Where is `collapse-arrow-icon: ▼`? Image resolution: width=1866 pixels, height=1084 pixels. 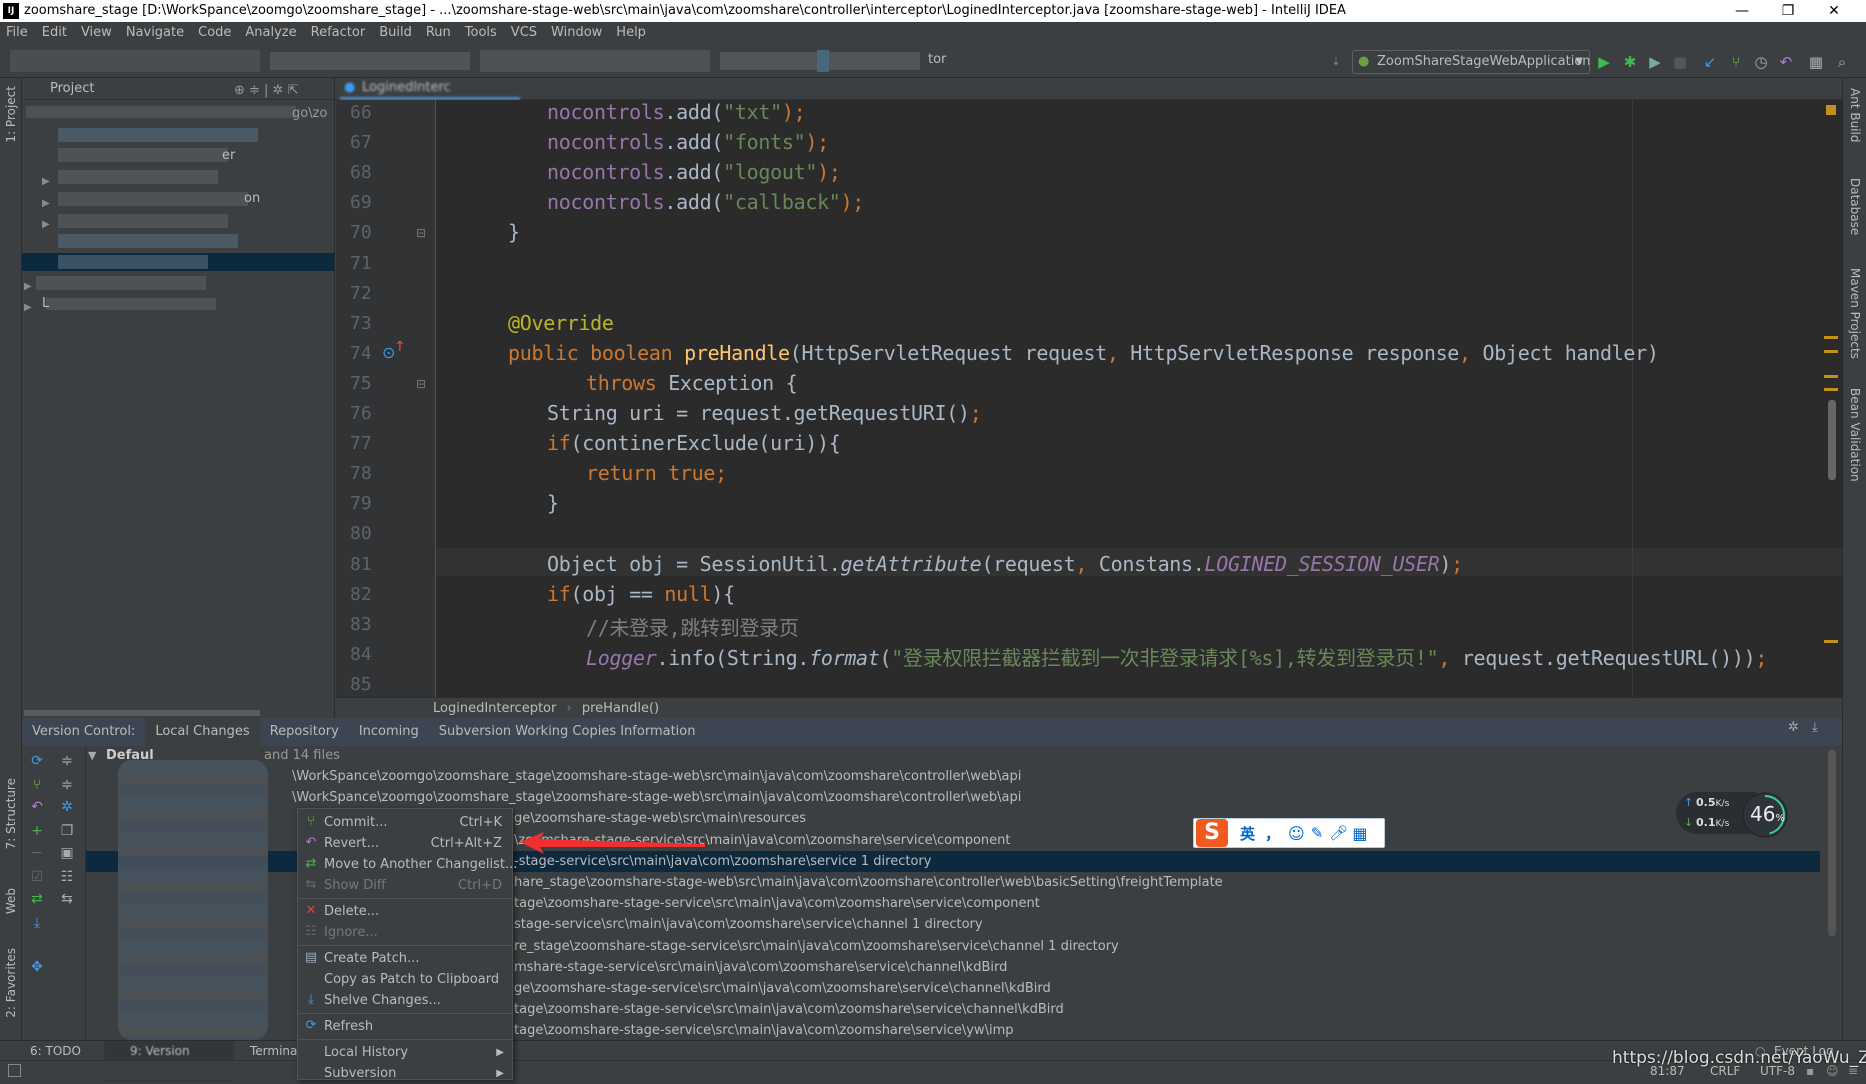 collapse-arrow-icon: ▼ is located at coordinates (92, 755).